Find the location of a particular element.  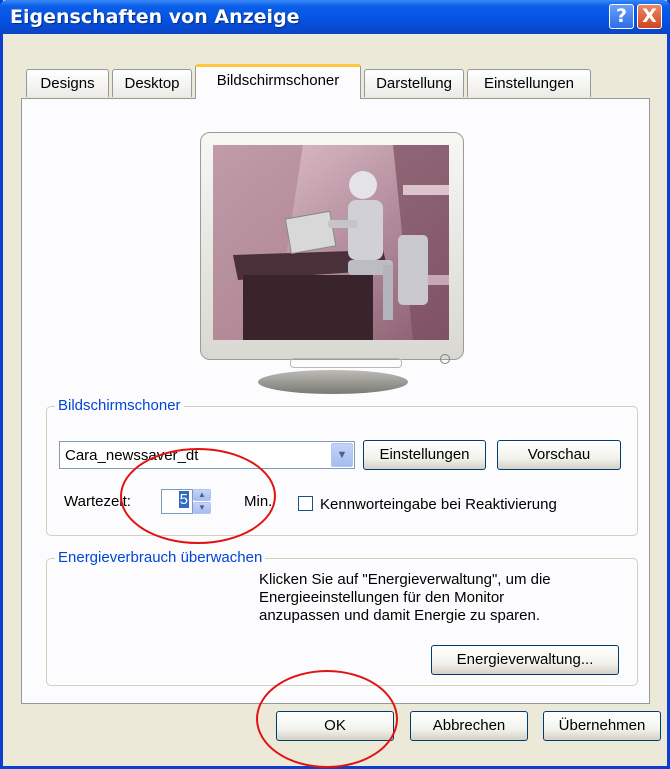

cancel-button: Abbrechen is located at coordinates (469, 726).